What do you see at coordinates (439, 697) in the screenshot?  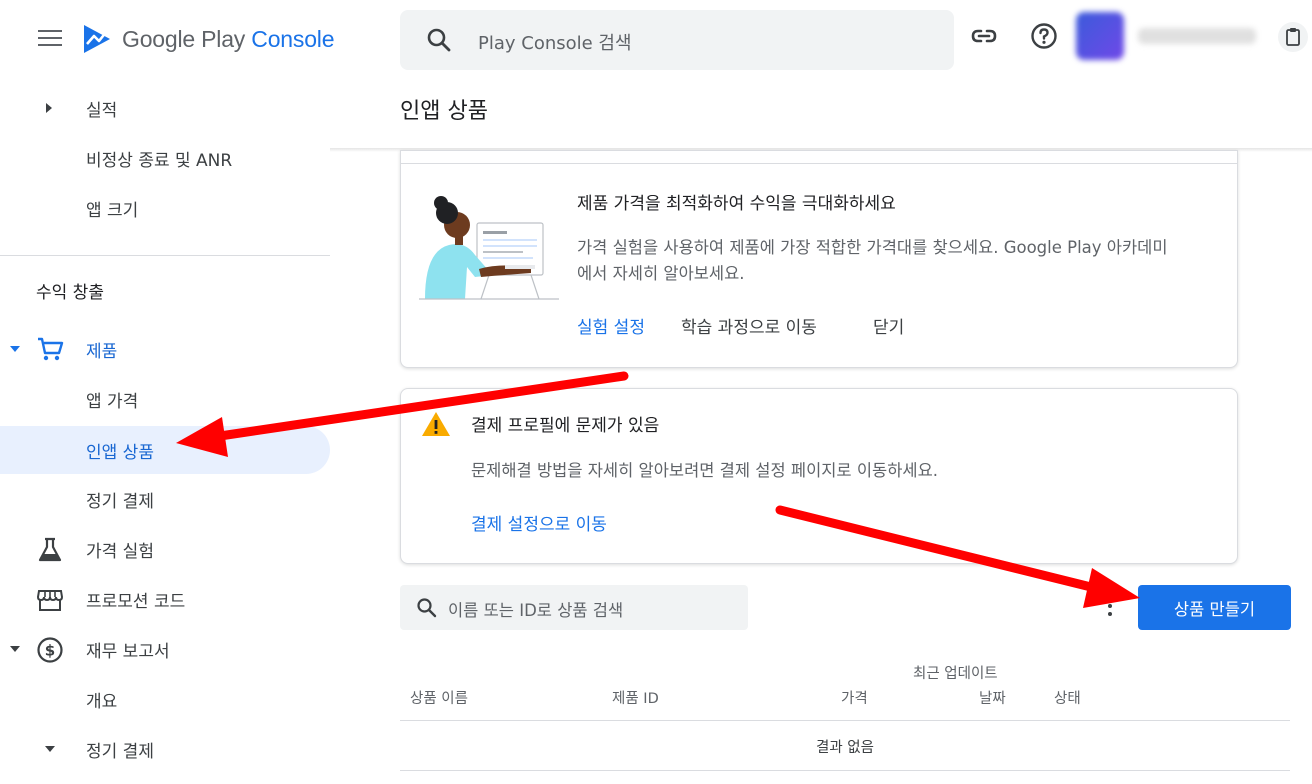 I see `column-header-product-name: 상품 이름` at bounding box center [439, 697].